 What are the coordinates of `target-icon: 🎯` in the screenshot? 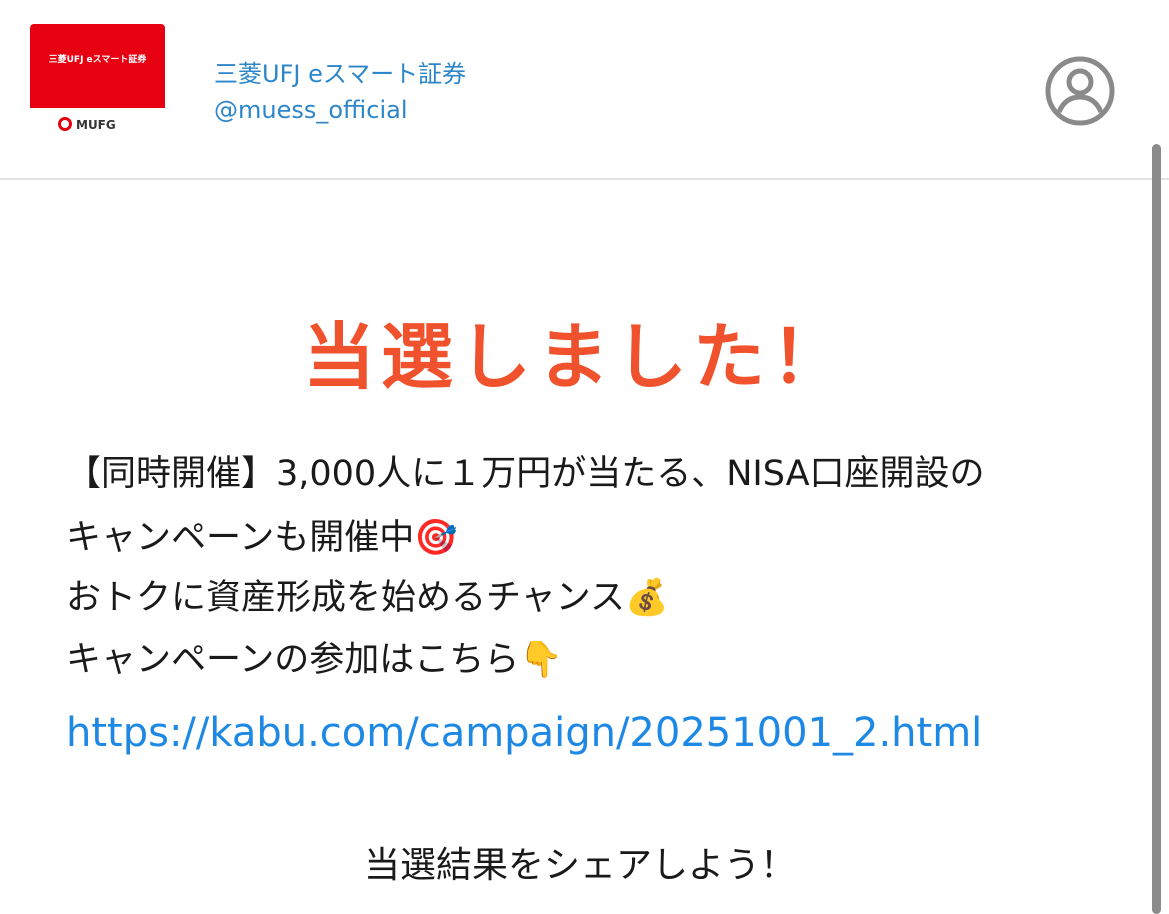 It's located at (436, 538).